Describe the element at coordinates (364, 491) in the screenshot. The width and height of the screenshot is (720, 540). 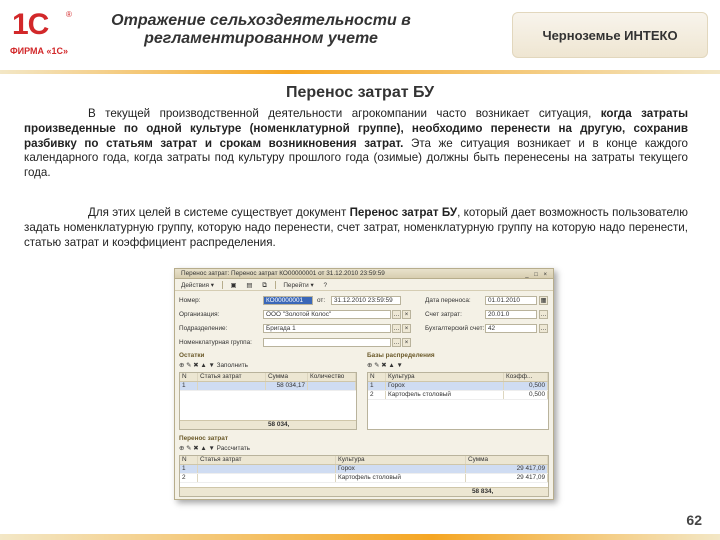
I see `table-footer: 58 834,` at that location.